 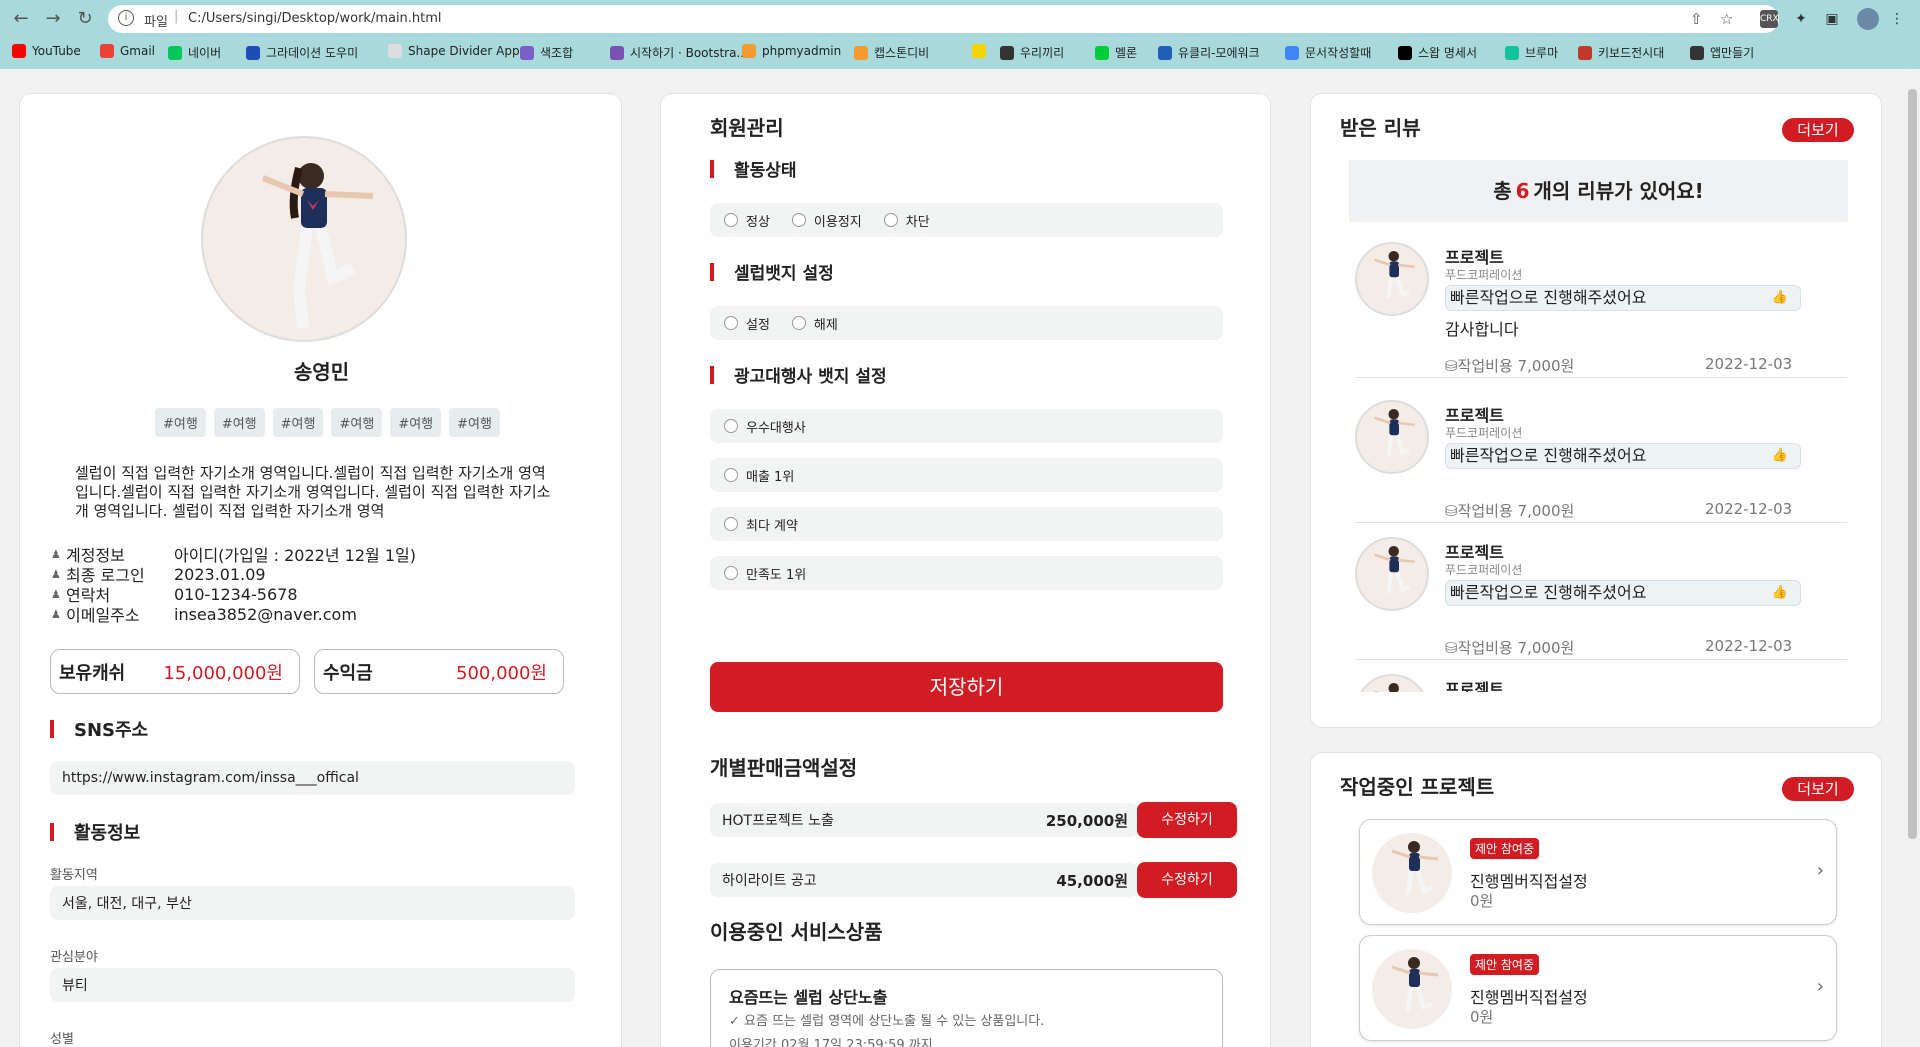 What do you see at coordinates (749, 51) in the screenshot?
I see `pma-icon` at bounding box center [749, 51].